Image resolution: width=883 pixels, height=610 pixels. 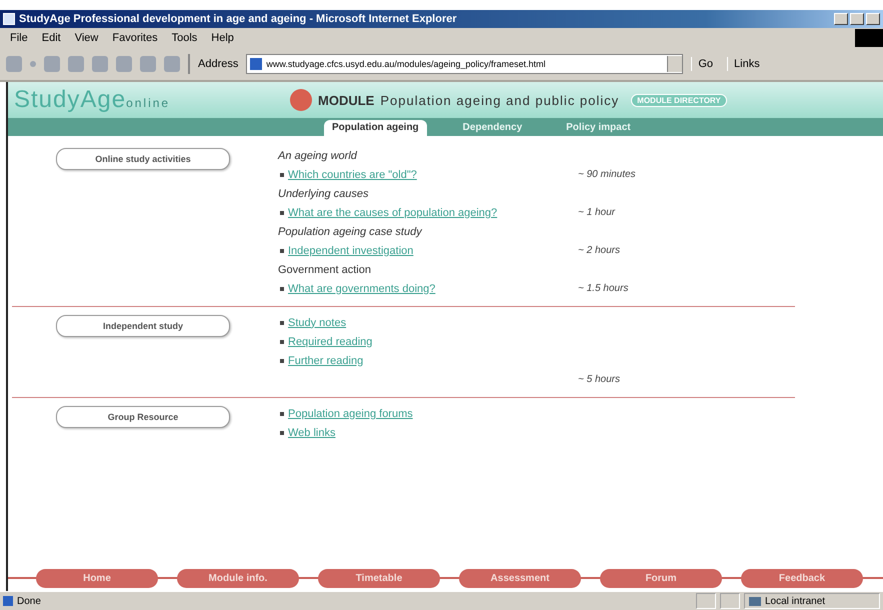 I want to click on duration-text: ~ 5 hours, so click(x=599, y=379).